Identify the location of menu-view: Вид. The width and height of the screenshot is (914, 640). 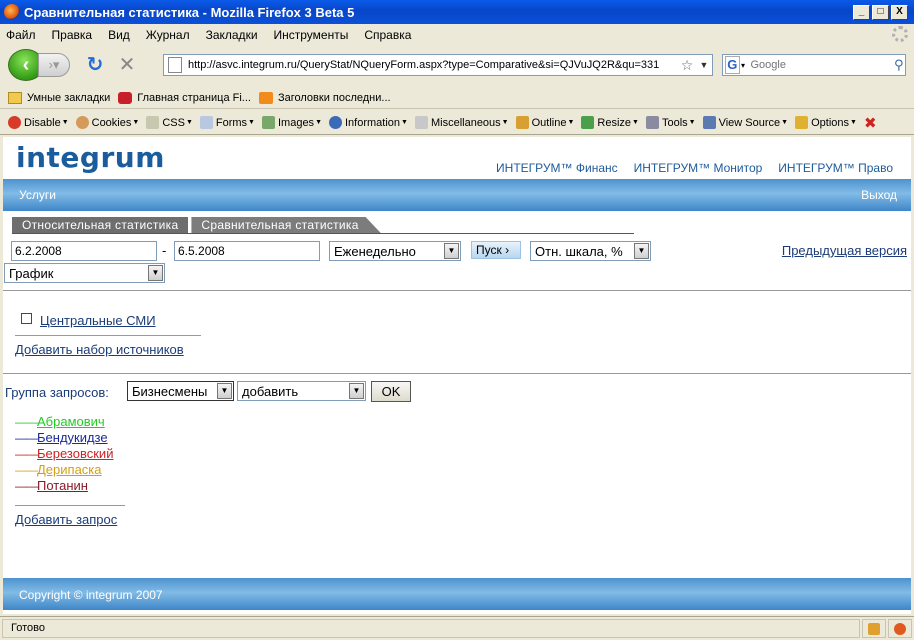
(119, 35).